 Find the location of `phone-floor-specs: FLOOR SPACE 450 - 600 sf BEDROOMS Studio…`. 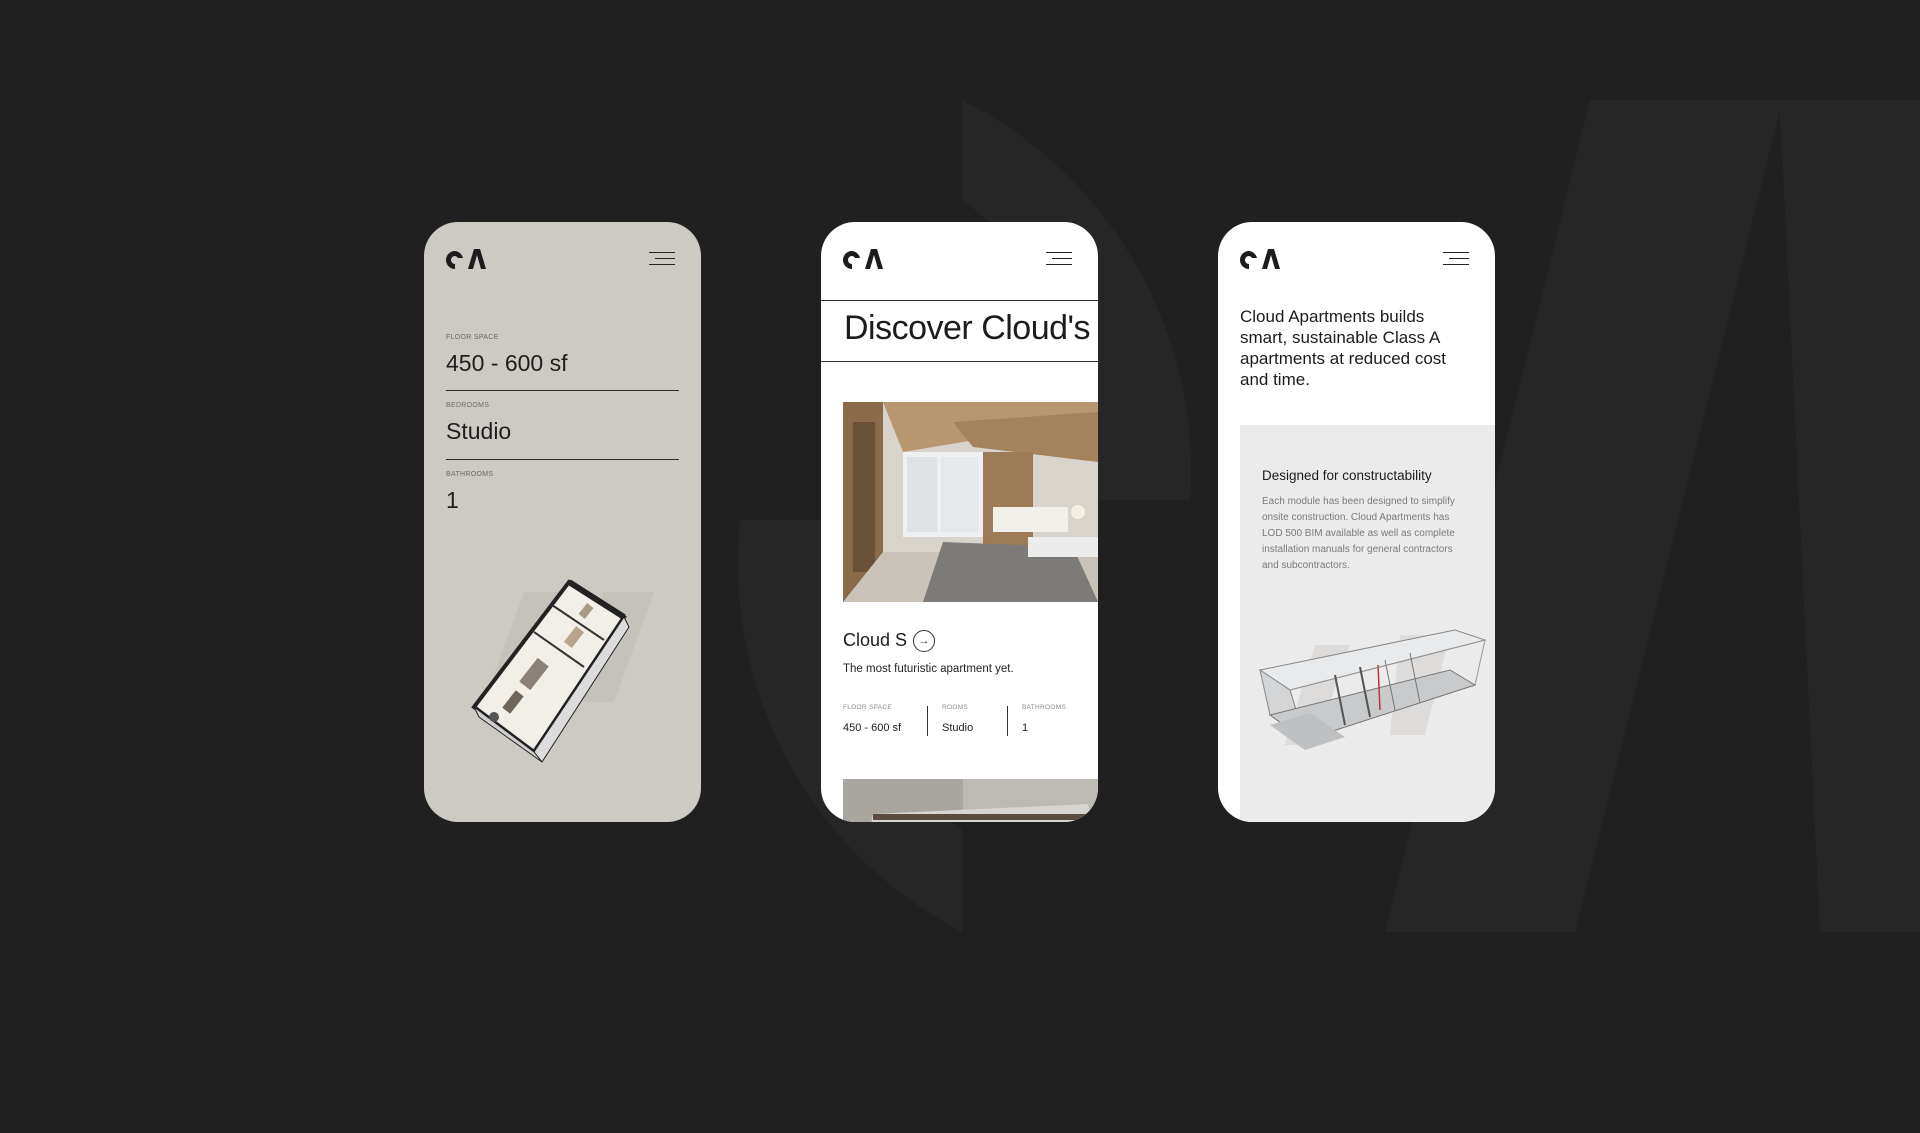

phone-floor-specs: FLOOR SPACE 450 - 600 sf BEDROOMS Studio… is located at coordinates (562, 522).